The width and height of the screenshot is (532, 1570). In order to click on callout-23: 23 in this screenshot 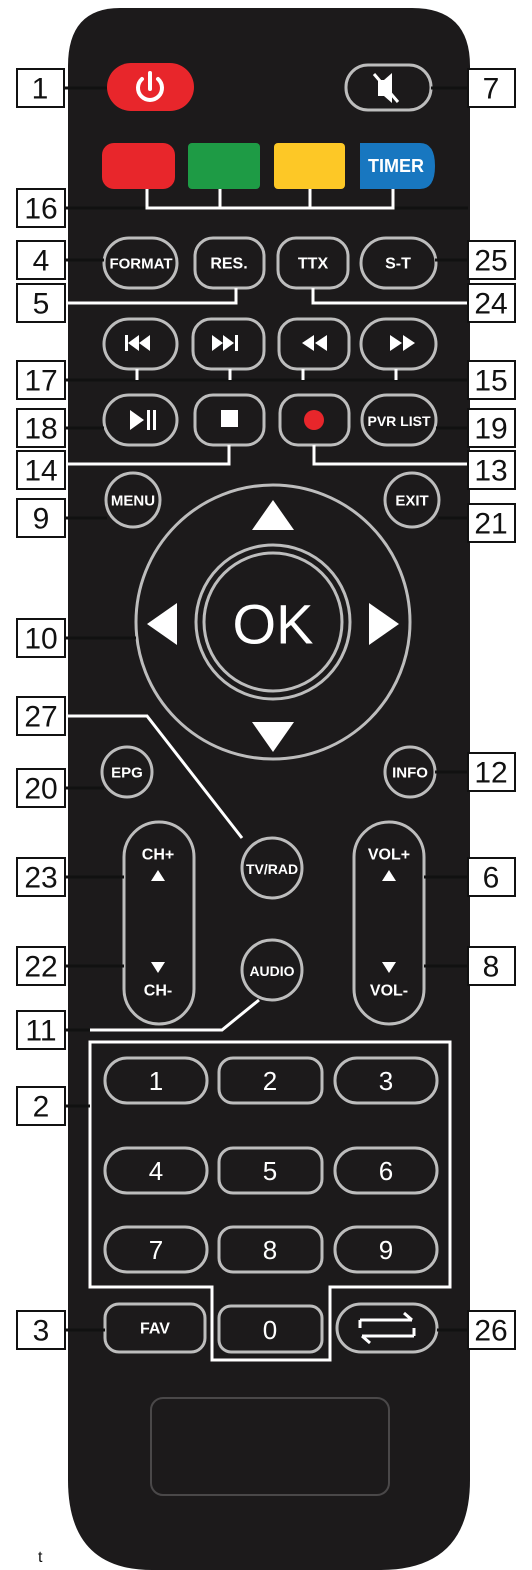, I will do `click(40, 878)`.